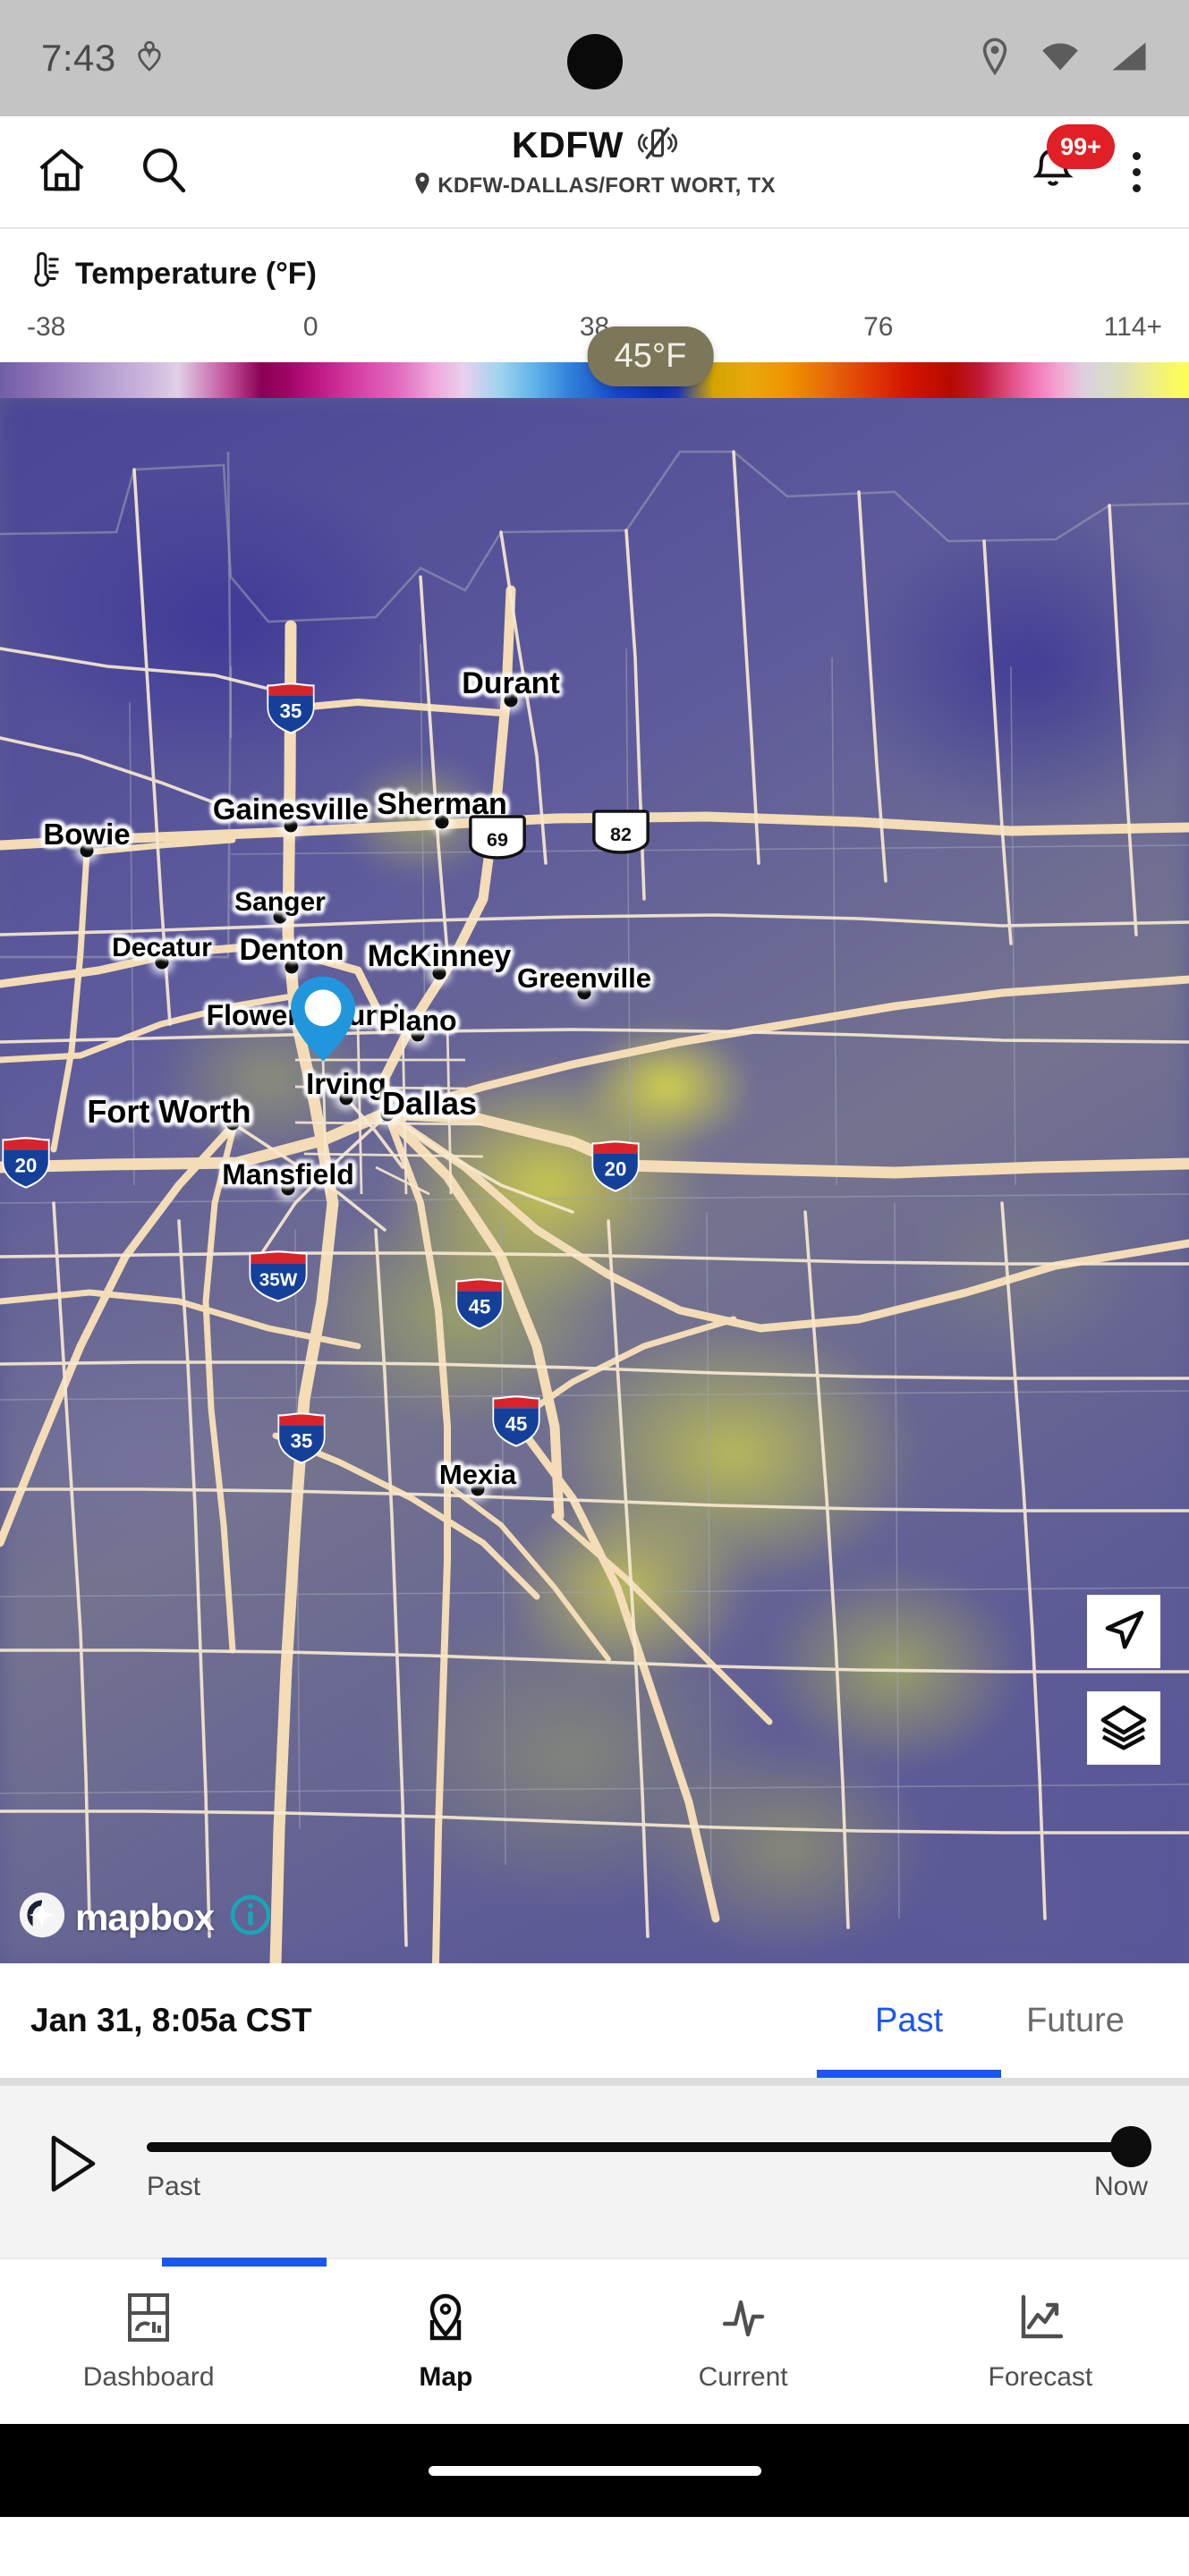 Image resolution: width=1189 pixels, height=2576 pixels. What do you see at coordinates (280, 902) in the screenshot?
I see `city-label: Sanger` at bounding box center [280, 902].